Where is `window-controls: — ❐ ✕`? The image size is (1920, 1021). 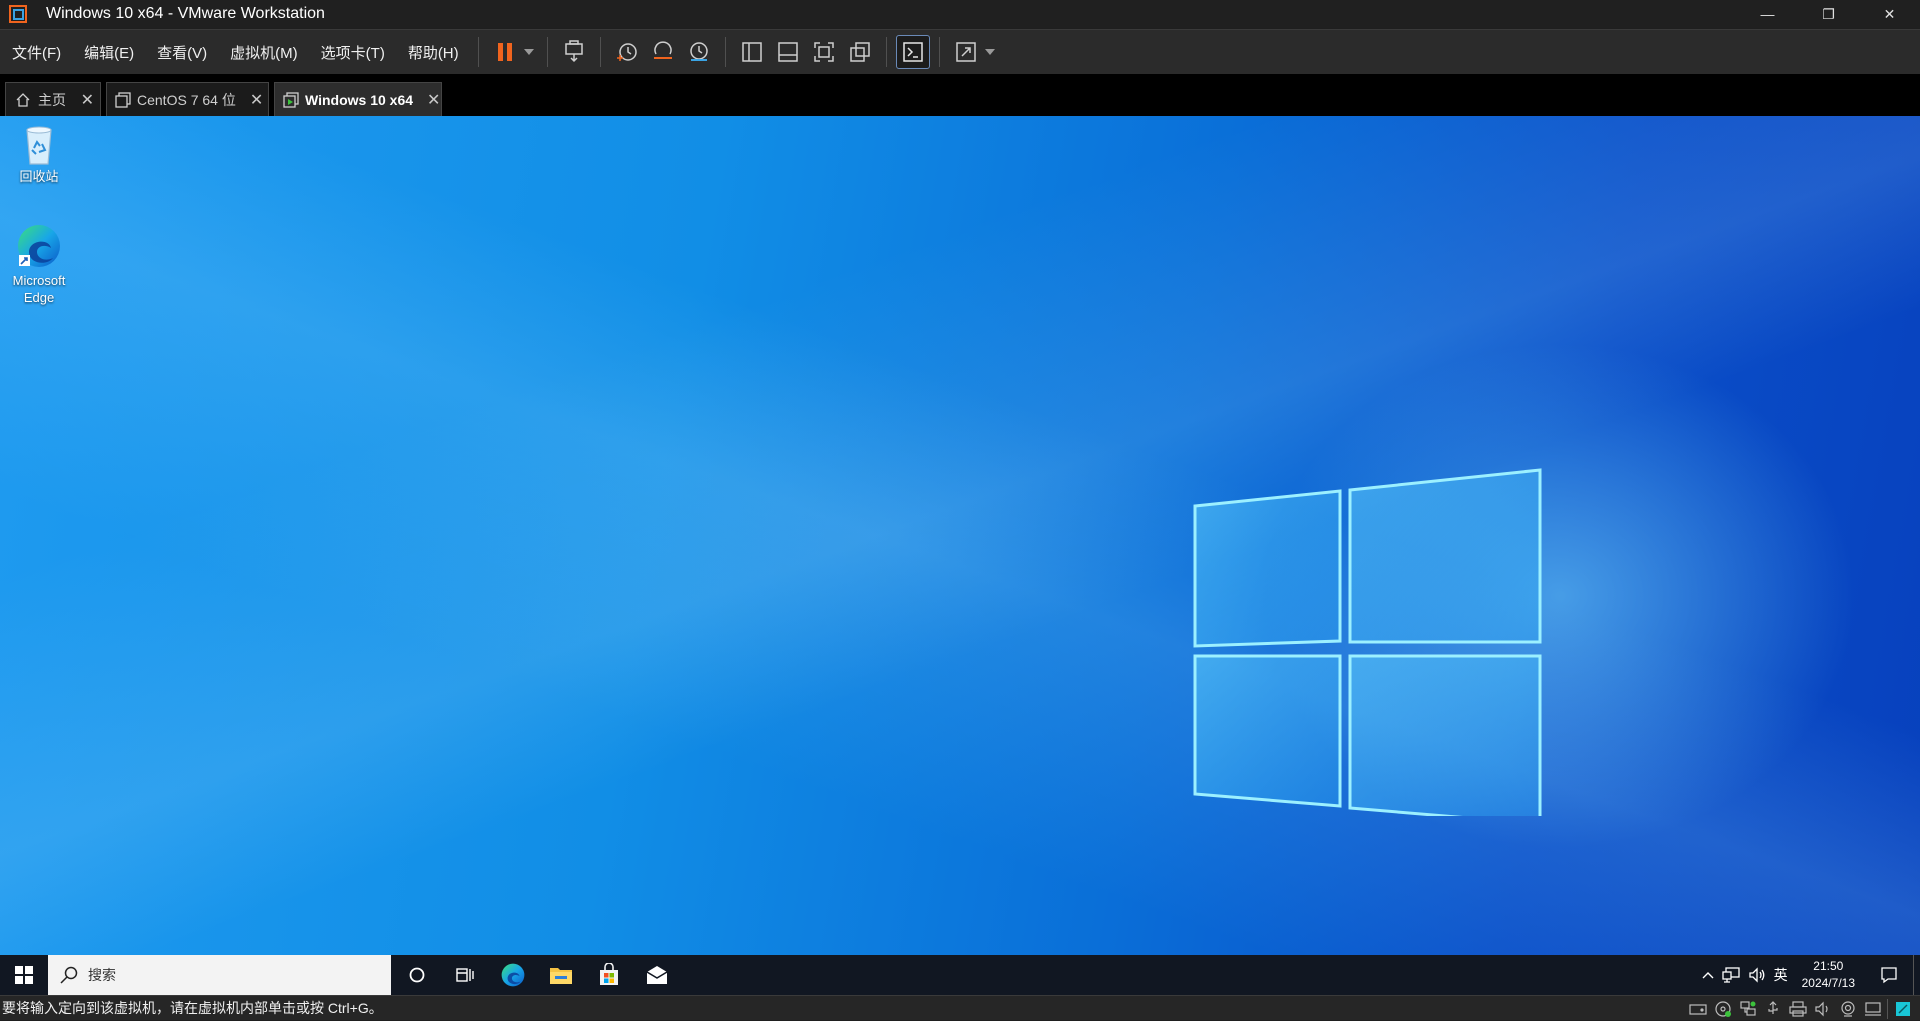 window-controls: — ❐ ✕ is located at coordinates (1828, 14).